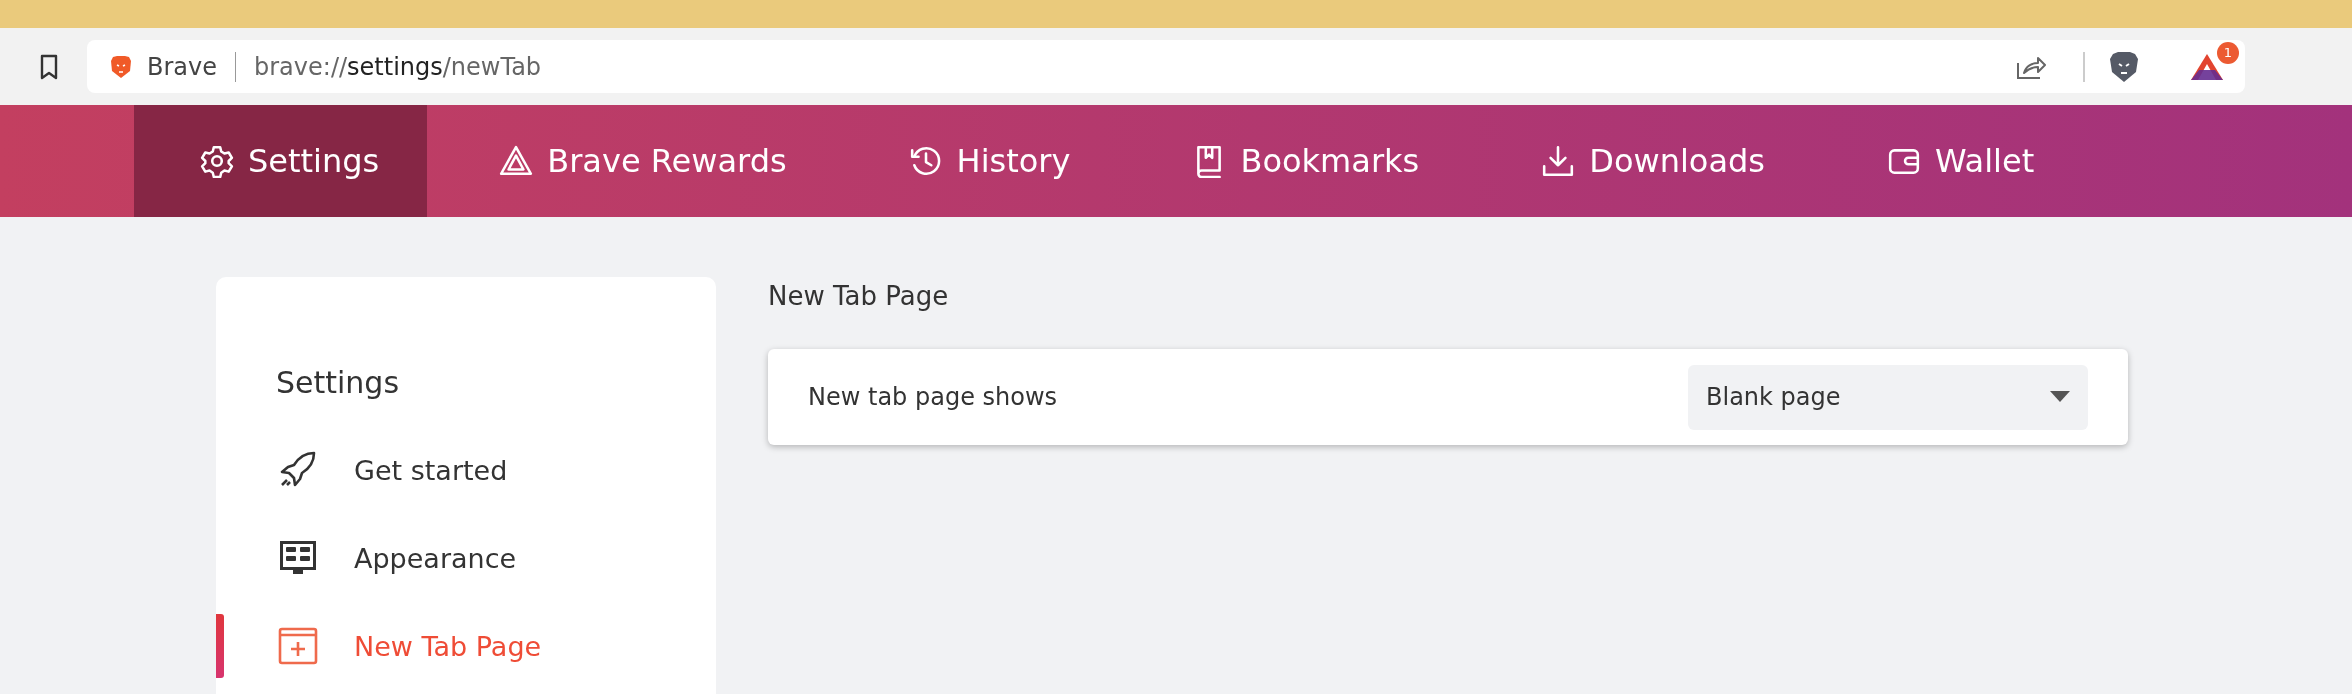 Image resolution: width=2352 pixels, height=694 pixels. Describe the element at coordinates (1963, 161) in the screenshot. I see `nav-tab: Wallet` at that location.